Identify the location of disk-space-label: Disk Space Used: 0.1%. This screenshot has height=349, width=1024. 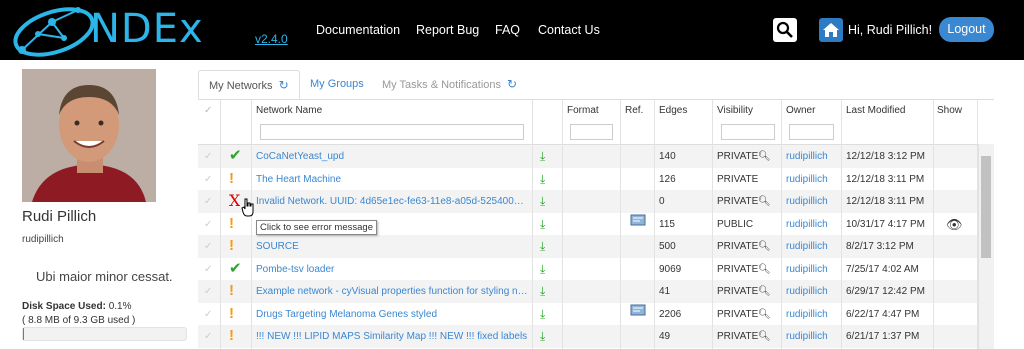
(77, 306).